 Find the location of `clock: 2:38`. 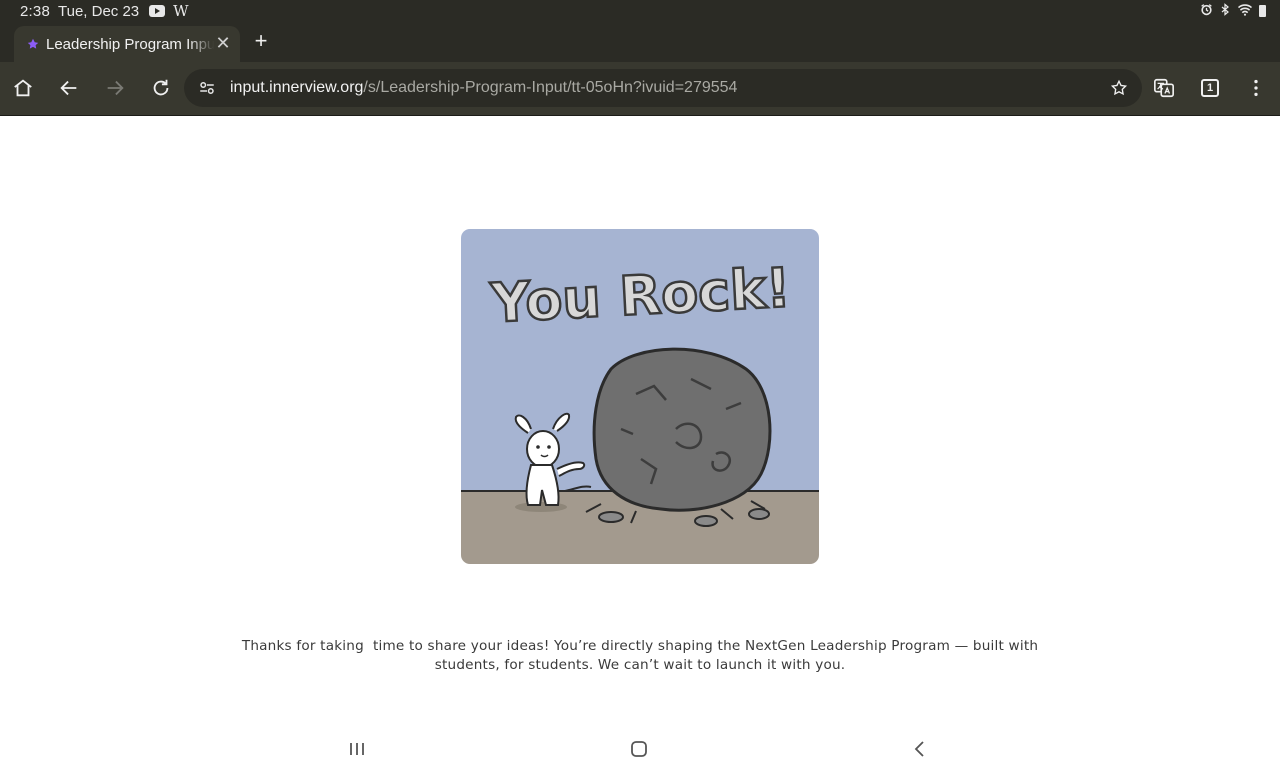

clock: 2:38 is located at coordinates (35, 11).